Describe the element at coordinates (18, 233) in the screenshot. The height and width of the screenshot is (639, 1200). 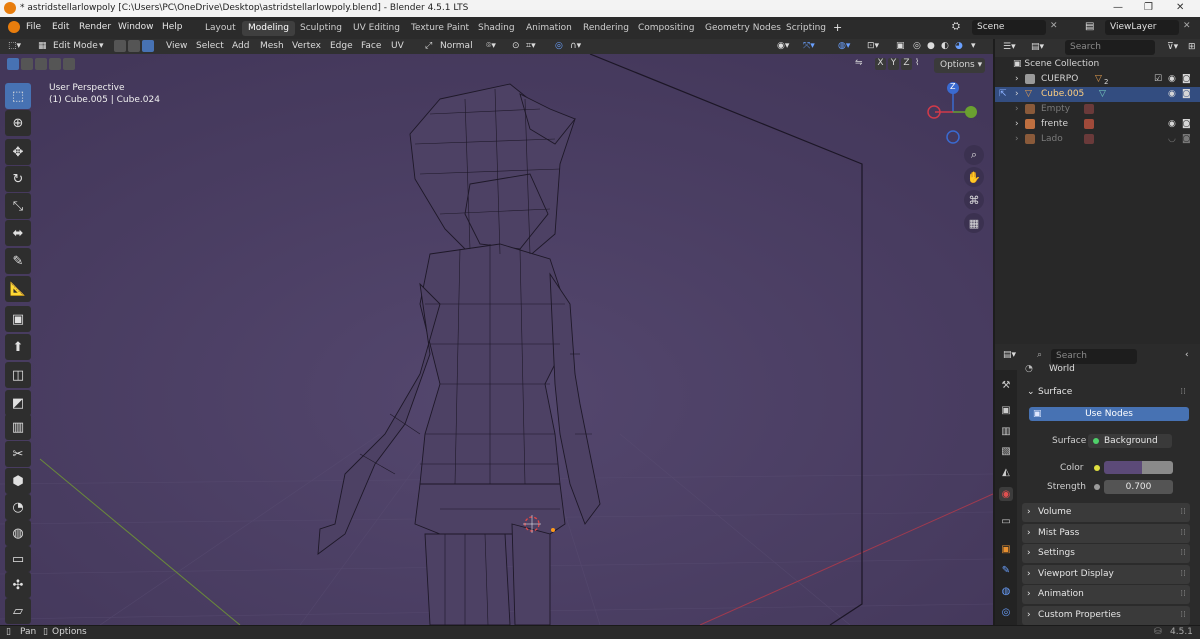
I see `tool-transform: ⬌` at that location.